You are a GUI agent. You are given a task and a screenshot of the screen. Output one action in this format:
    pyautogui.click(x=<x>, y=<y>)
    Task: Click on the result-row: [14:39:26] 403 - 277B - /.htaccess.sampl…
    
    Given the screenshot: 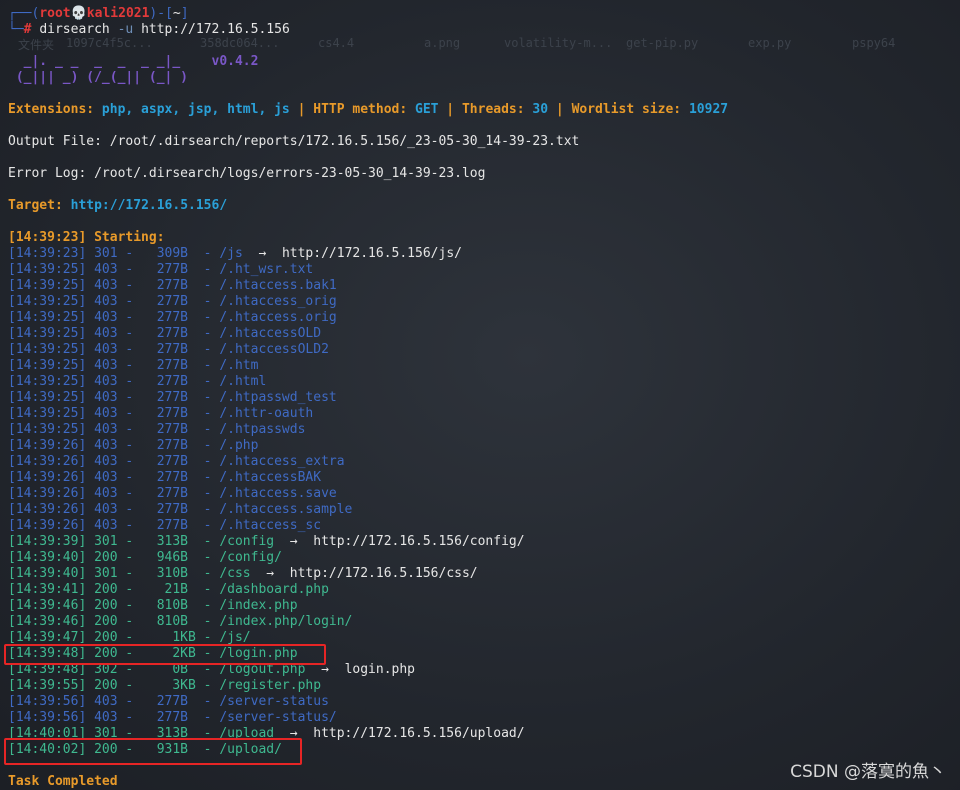 What is the action you would take?
    pyautogui.click(x=480, y=510)
    